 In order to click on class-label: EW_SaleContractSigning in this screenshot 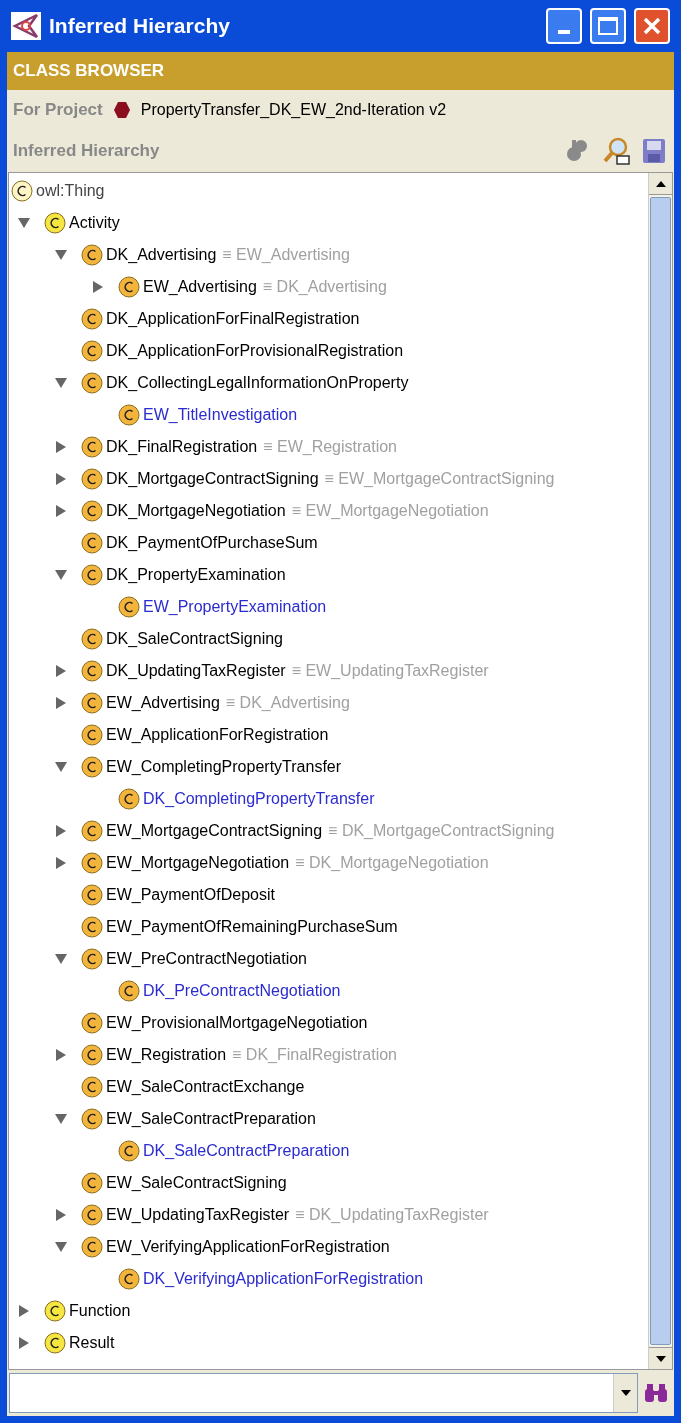, I will do `click(196, 1183)`.